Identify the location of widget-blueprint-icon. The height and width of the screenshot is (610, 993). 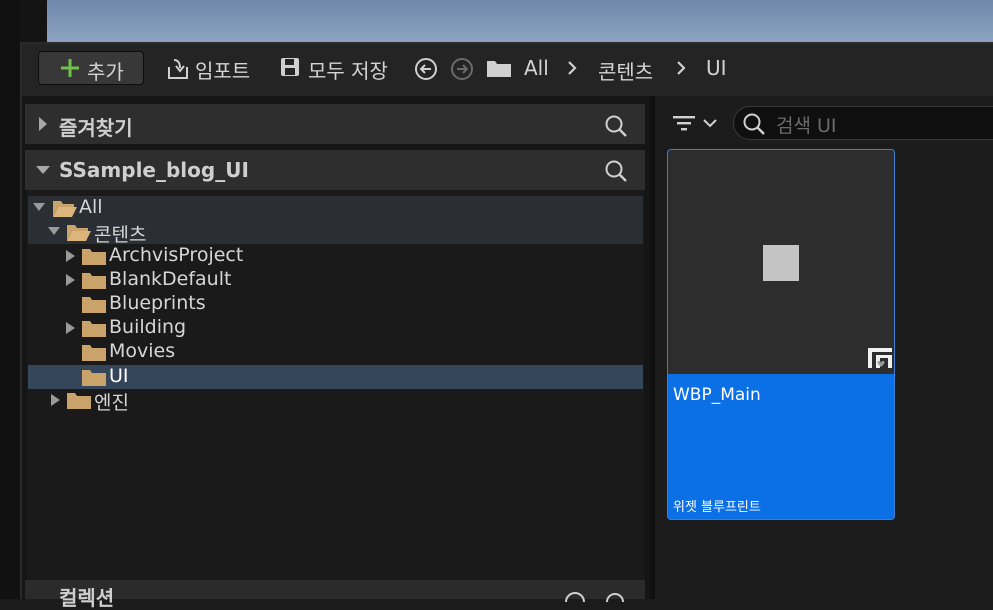
(880, 358).